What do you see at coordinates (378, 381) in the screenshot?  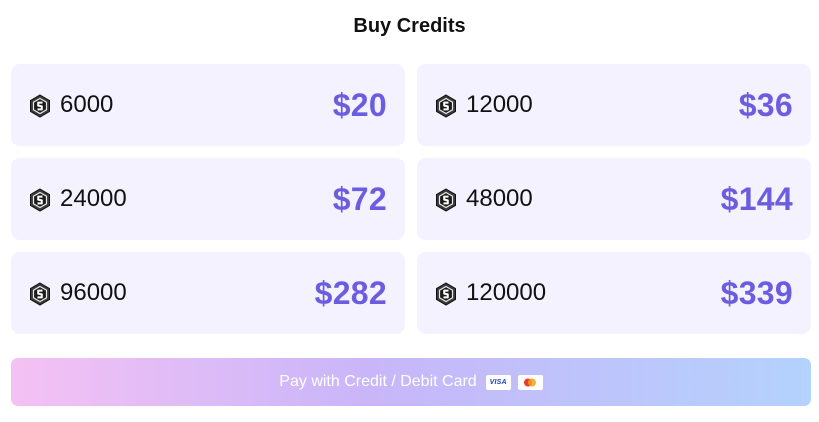 I see `pay-button-label: Pay with Credit / Debit Card` at bounding box center [378, 381].